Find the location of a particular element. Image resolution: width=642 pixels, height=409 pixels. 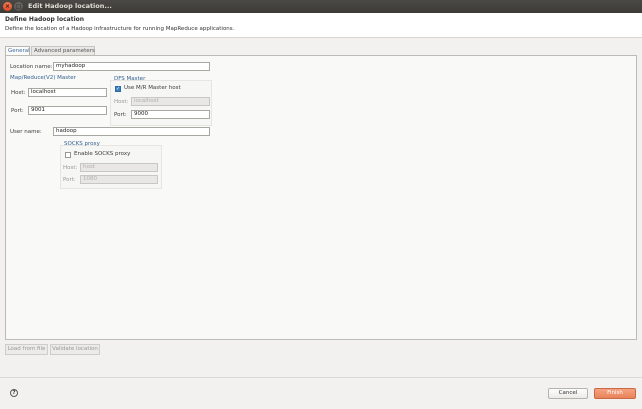

cancel-button: Cancel is located at coordinates (568, 393).